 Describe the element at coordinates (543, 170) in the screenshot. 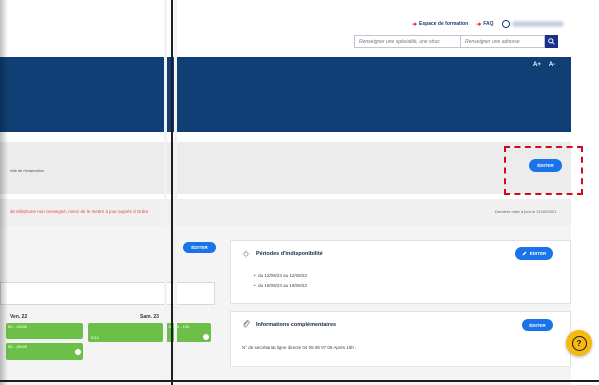

I see `highlight-annotation` at that location.